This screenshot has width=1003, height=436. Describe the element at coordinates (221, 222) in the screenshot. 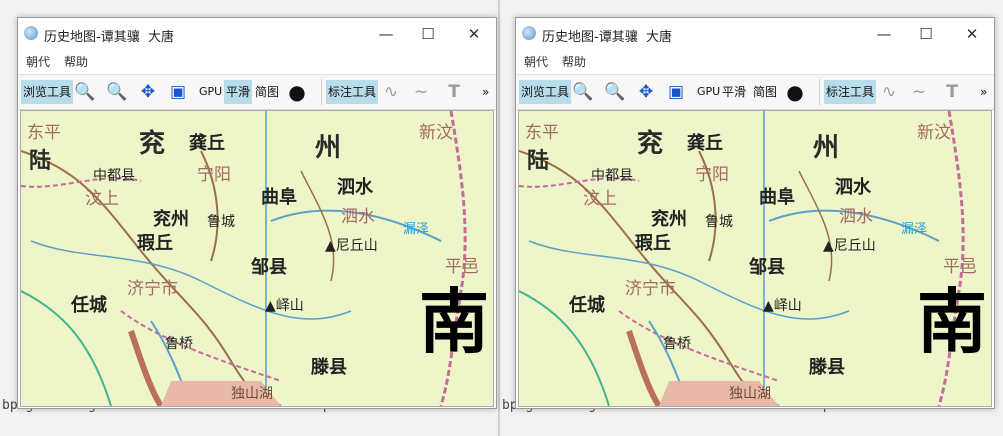

I see `map-label-lucheng: 鲁城` at that location.